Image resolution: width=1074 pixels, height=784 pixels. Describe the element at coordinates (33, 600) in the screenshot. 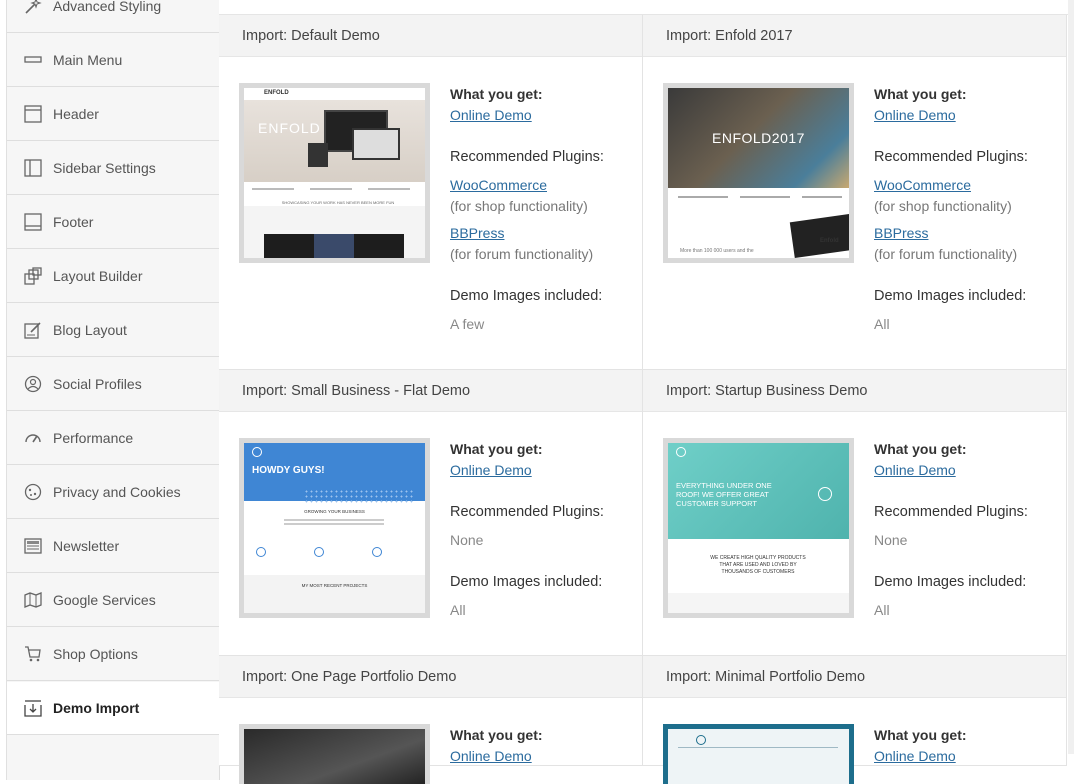

I see `map-icon` at that location.